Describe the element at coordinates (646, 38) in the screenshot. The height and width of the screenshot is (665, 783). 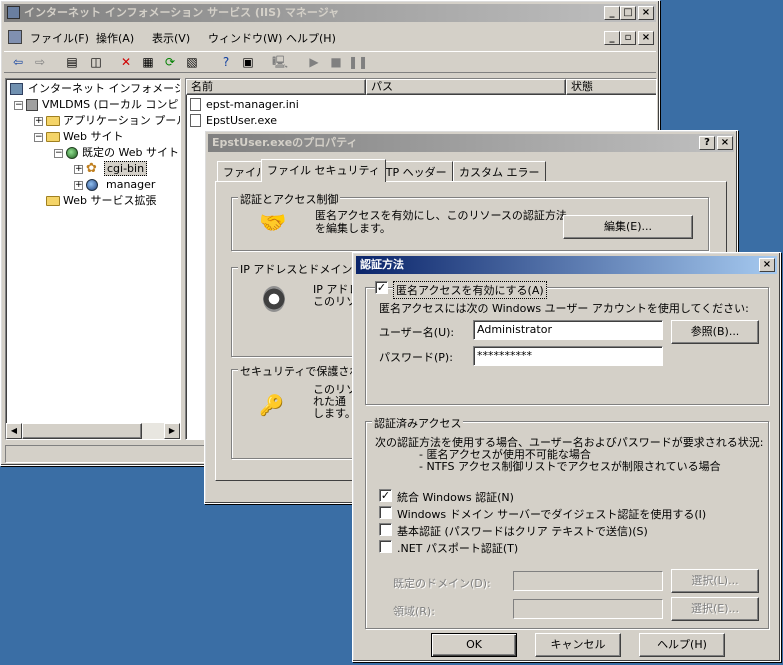
I see `child-close-button: ×` at that location.